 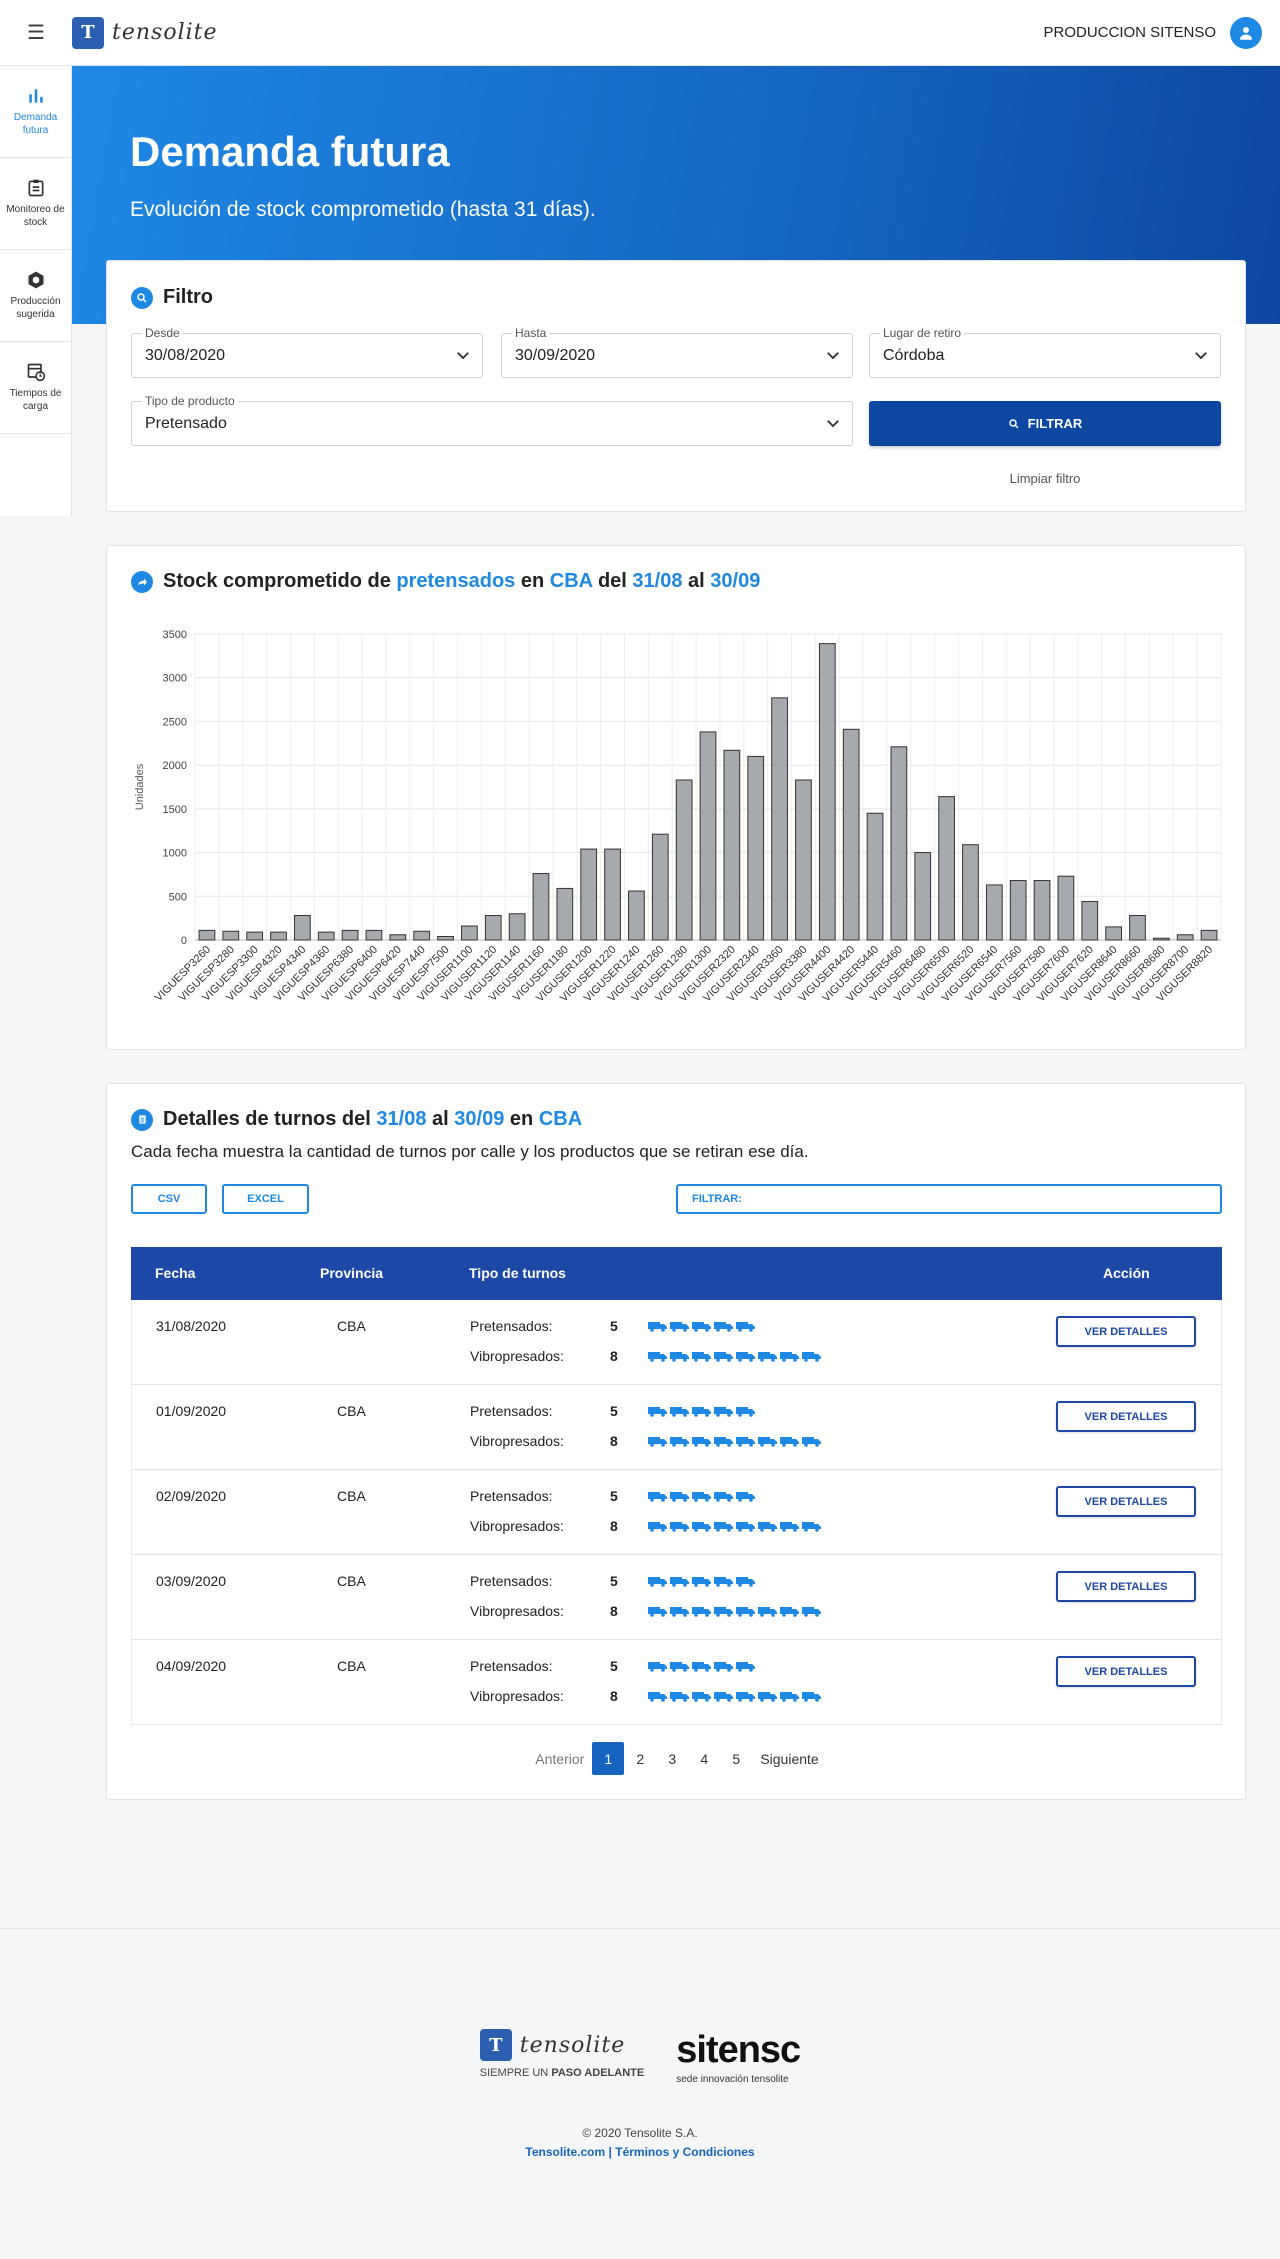 I want to click on excel-button: EXCEL, so click(x=265, y=1199).